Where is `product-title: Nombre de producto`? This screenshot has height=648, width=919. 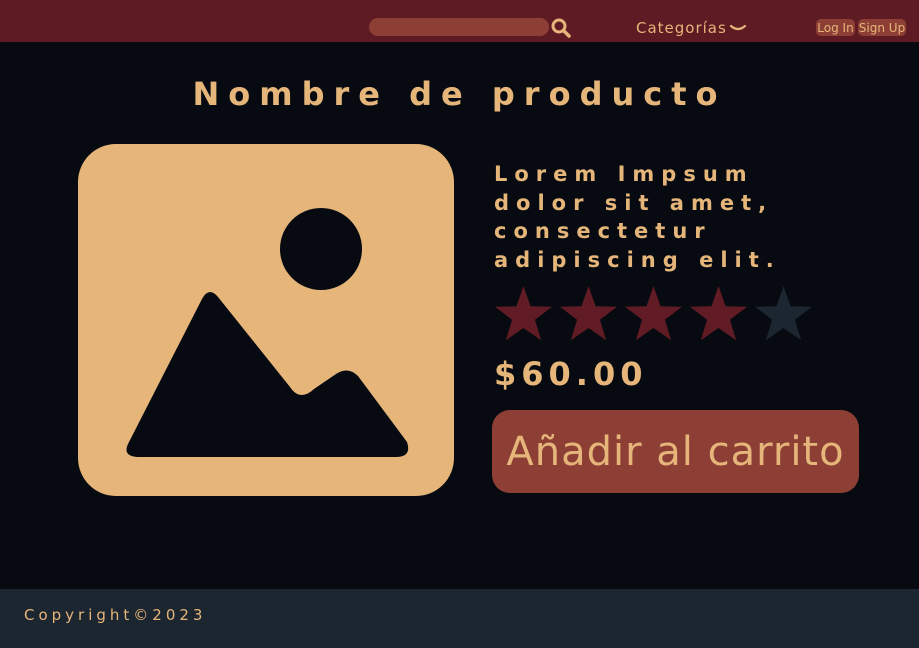
product-title: Nombre de producto is located at coordinates (459, 94).